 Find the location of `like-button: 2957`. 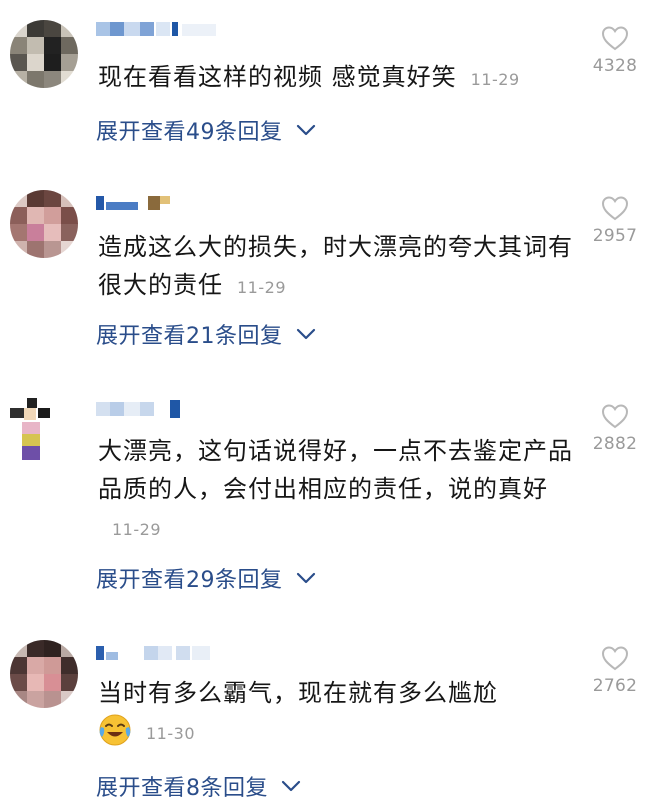

like-button: 2957 is located at coordinates (615, 220).